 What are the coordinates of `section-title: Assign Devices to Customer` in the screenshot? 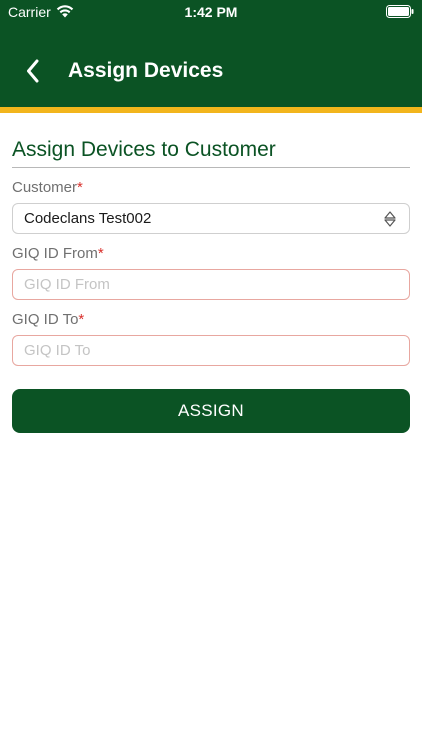 It's located at (144, 149).